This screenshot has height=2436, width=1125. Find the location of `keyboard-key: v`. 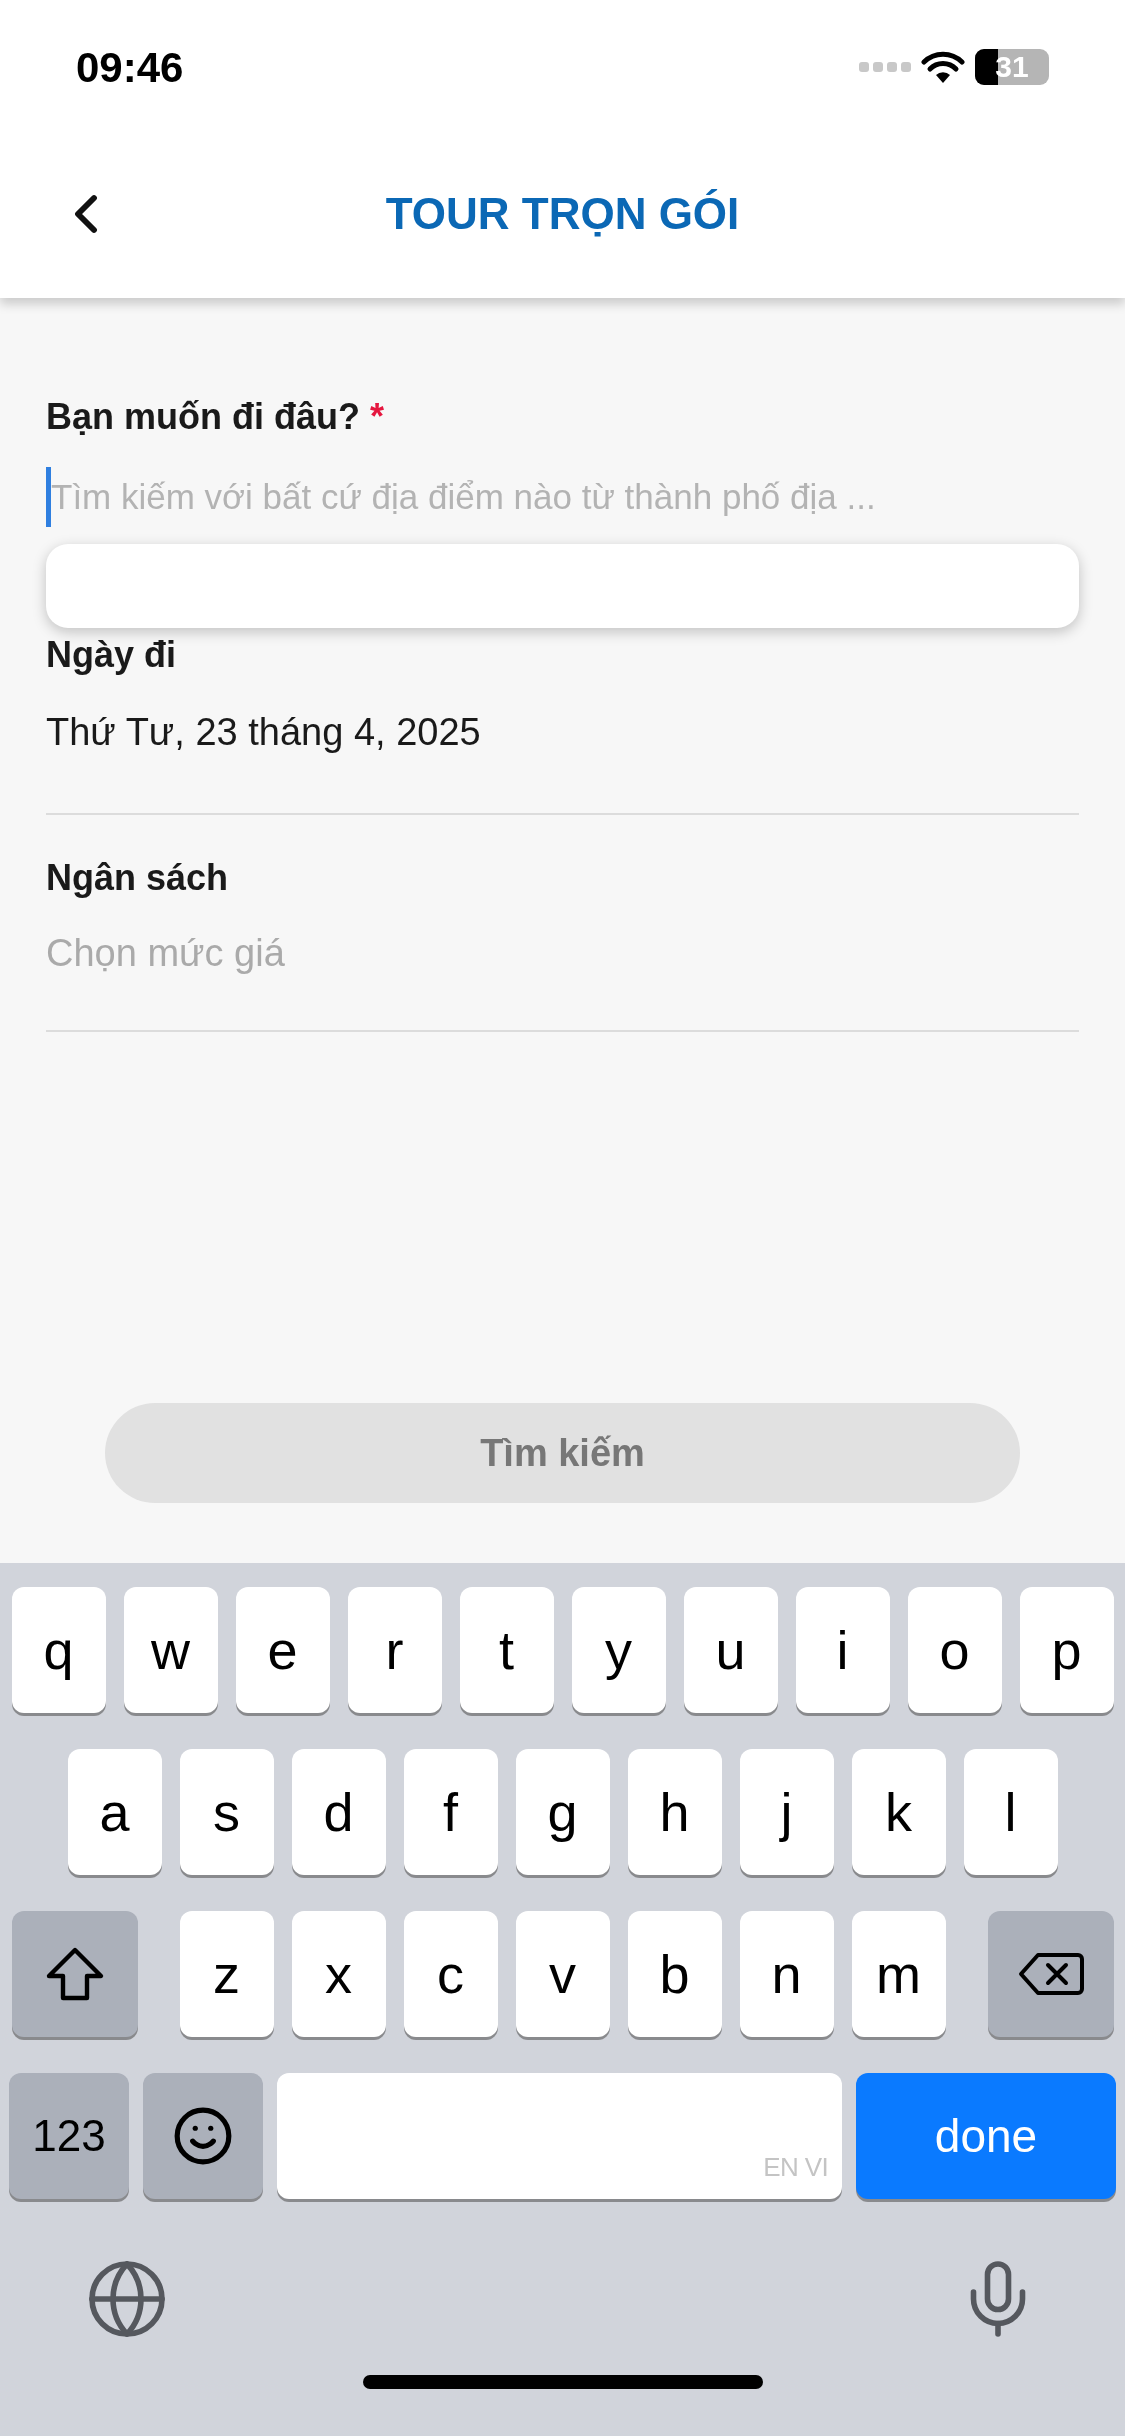

keyboard-key: v is located at coordinates (562, 1974).